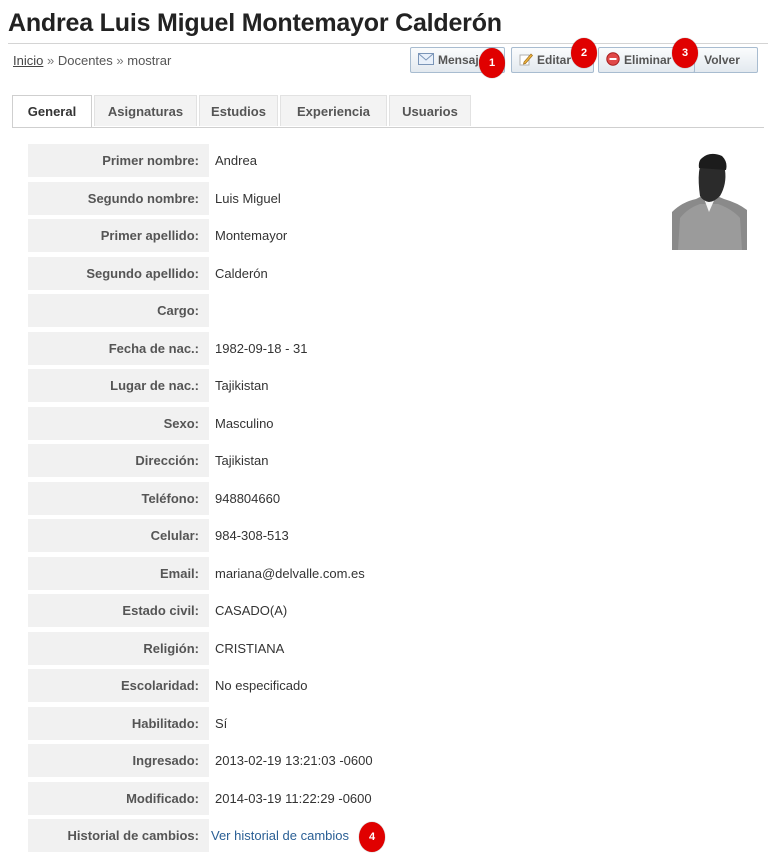  I want to click on field-label: Celular:, so click(118, 535).